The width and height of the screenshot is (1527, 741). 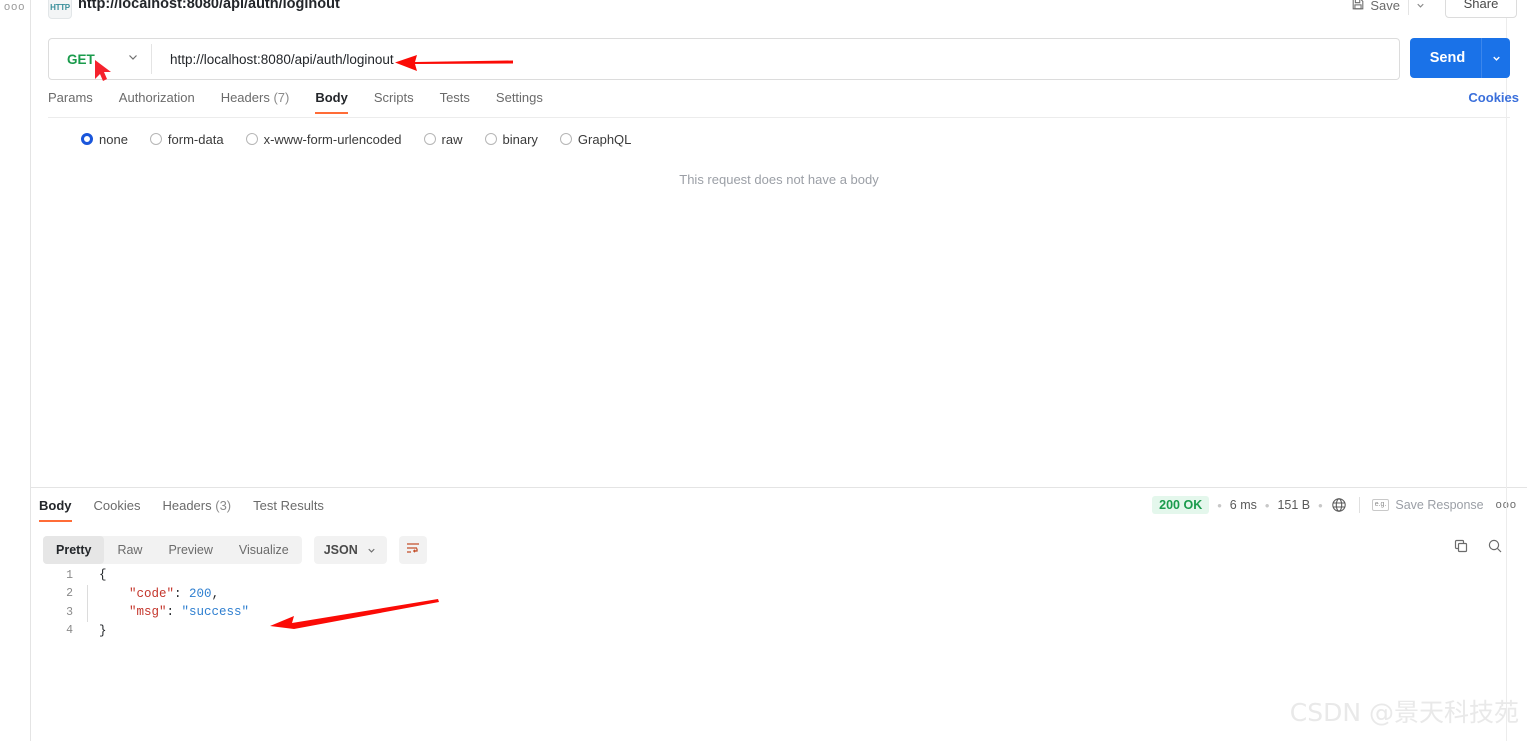 I want to click on tab-label: Cookies, so click(x=117, y=505).